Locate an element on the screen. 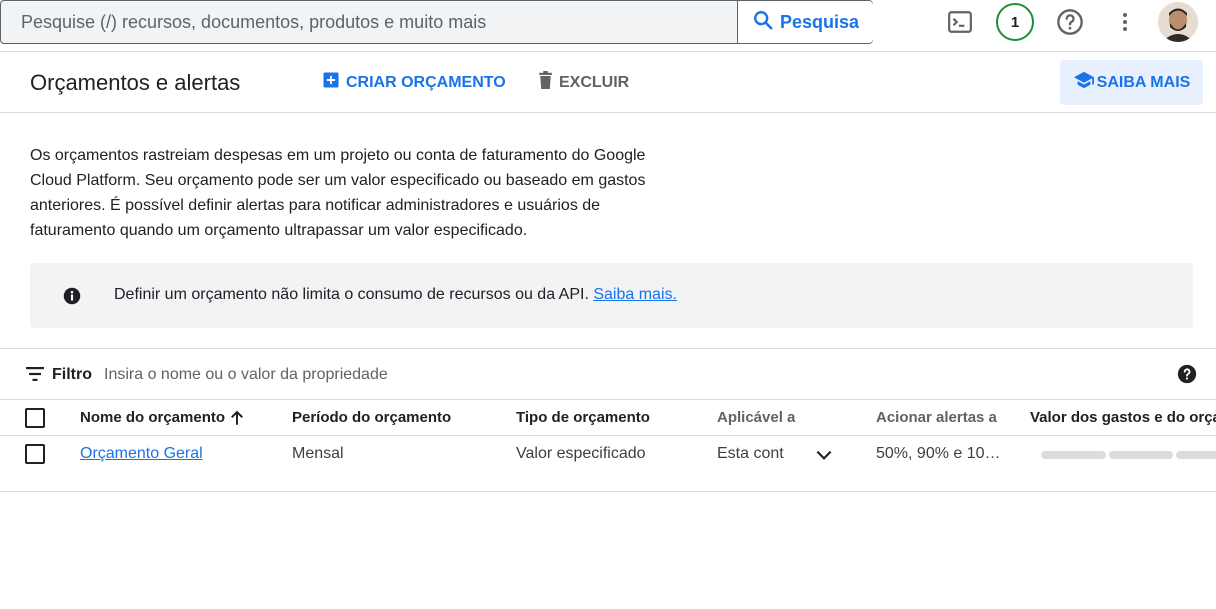 Image resolution: width=1216 pixels, height=609 pixels. cloud-shell-icon is located at coordinates (960, 22).